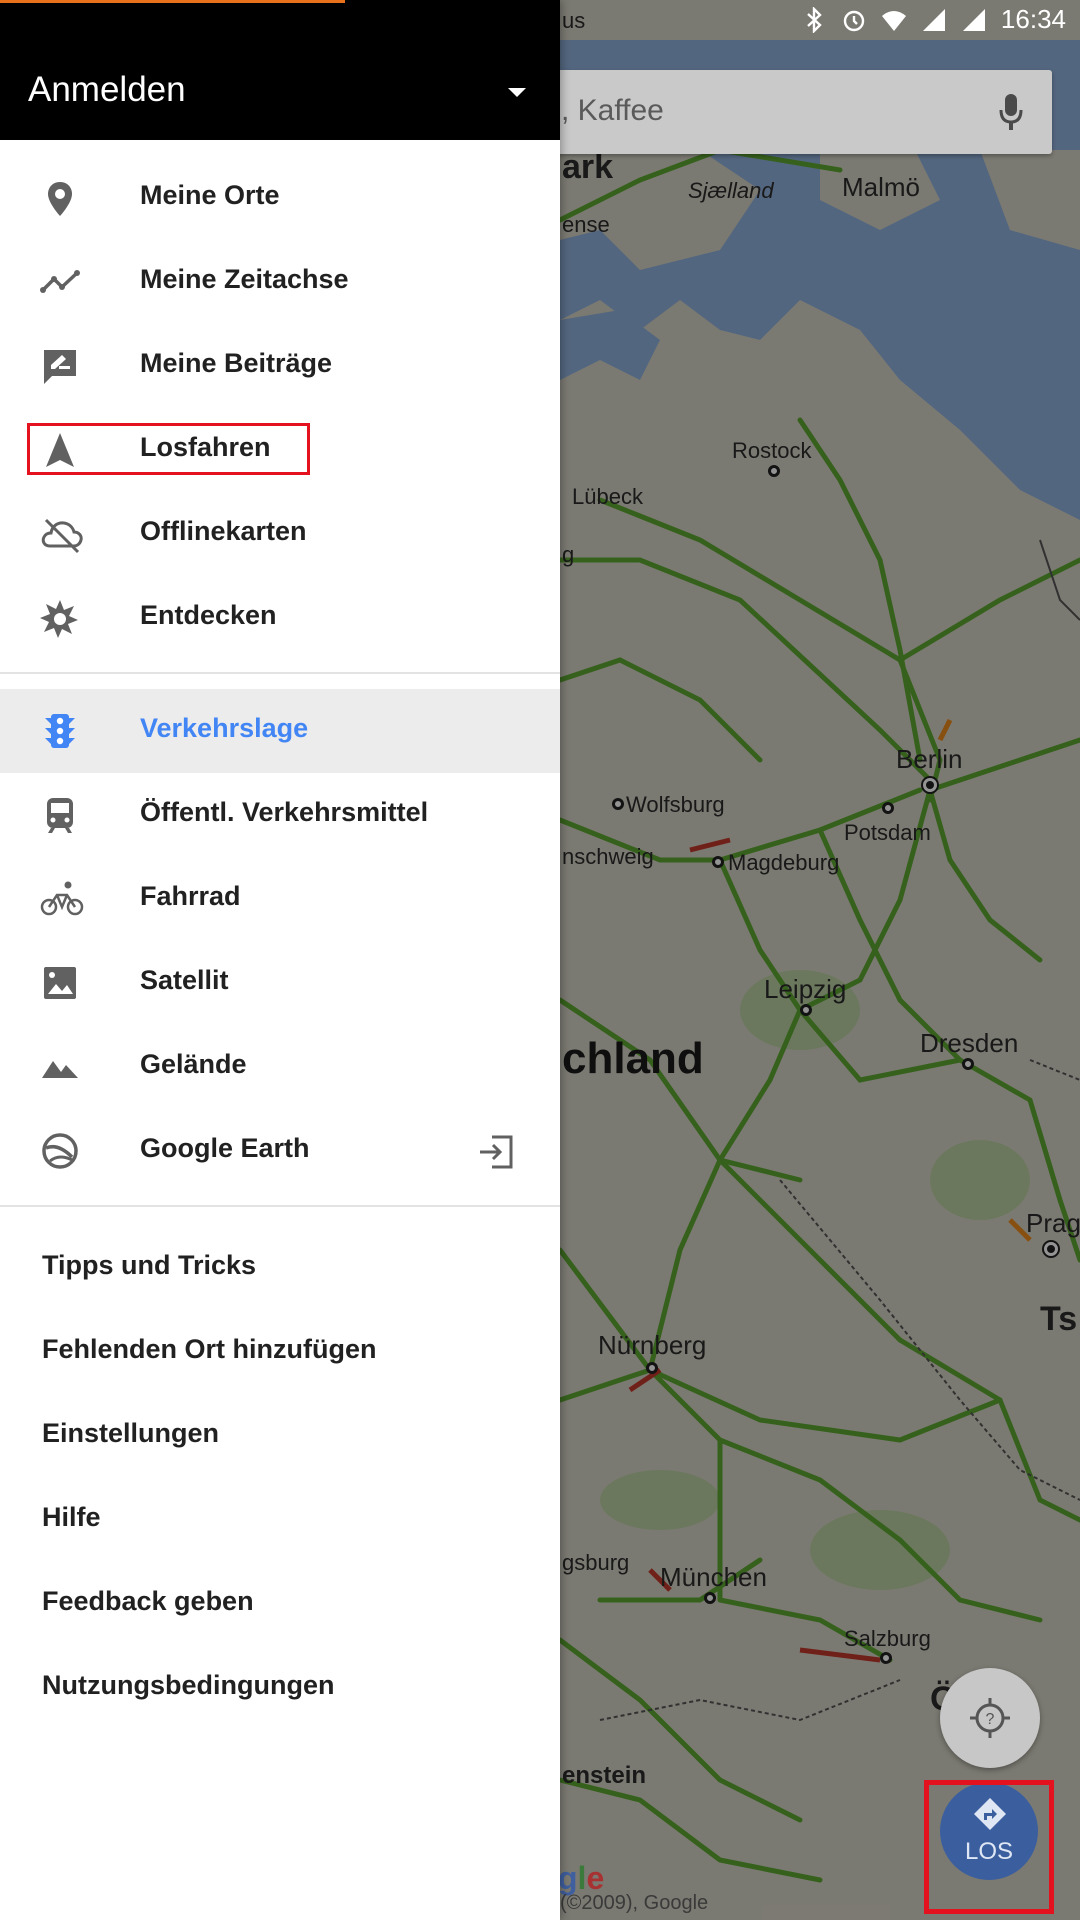  I want to click on menu-item-google-earth: Google Earth, so click(280, 1151).